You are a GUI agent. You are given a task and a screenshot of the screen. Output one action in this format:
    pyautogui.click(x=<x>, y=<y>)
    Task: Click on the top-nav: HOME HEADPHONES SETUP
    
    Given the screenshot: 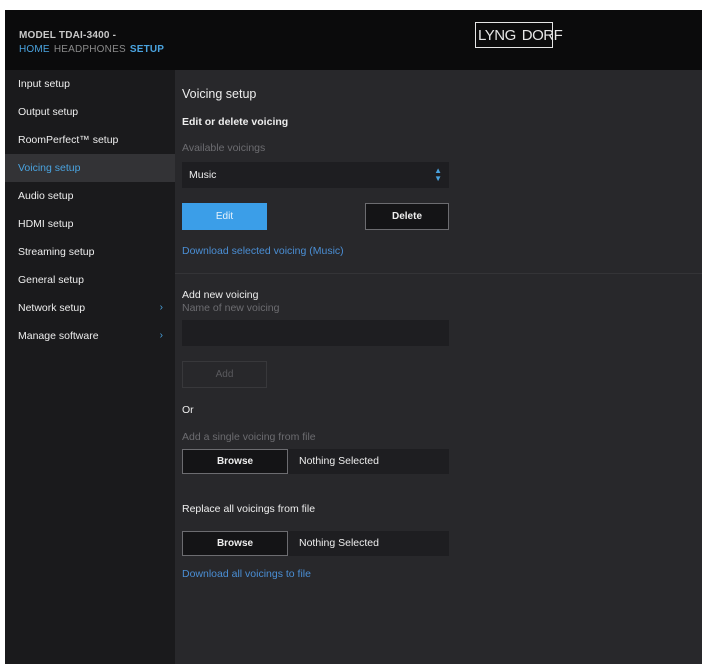 What is the action you would take?
    pyautogui.click(x=93, y=49)
    